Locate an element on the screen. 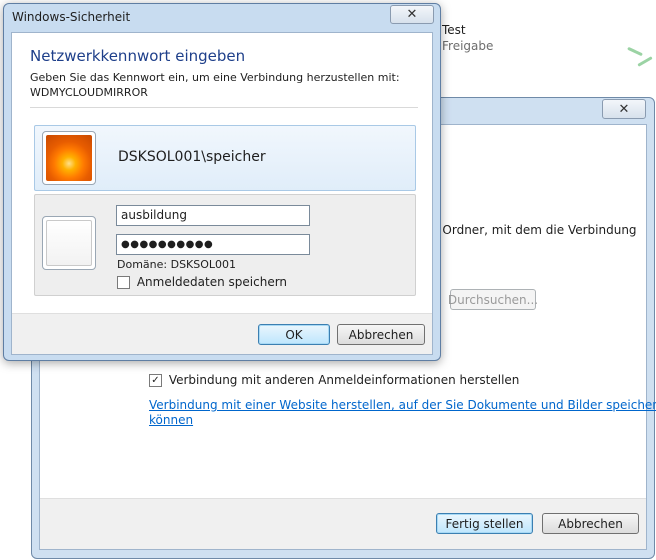 This screenshot has height=560, width=656. password-input: ●●●●●●●●●● is located at coordinates (213, 244).